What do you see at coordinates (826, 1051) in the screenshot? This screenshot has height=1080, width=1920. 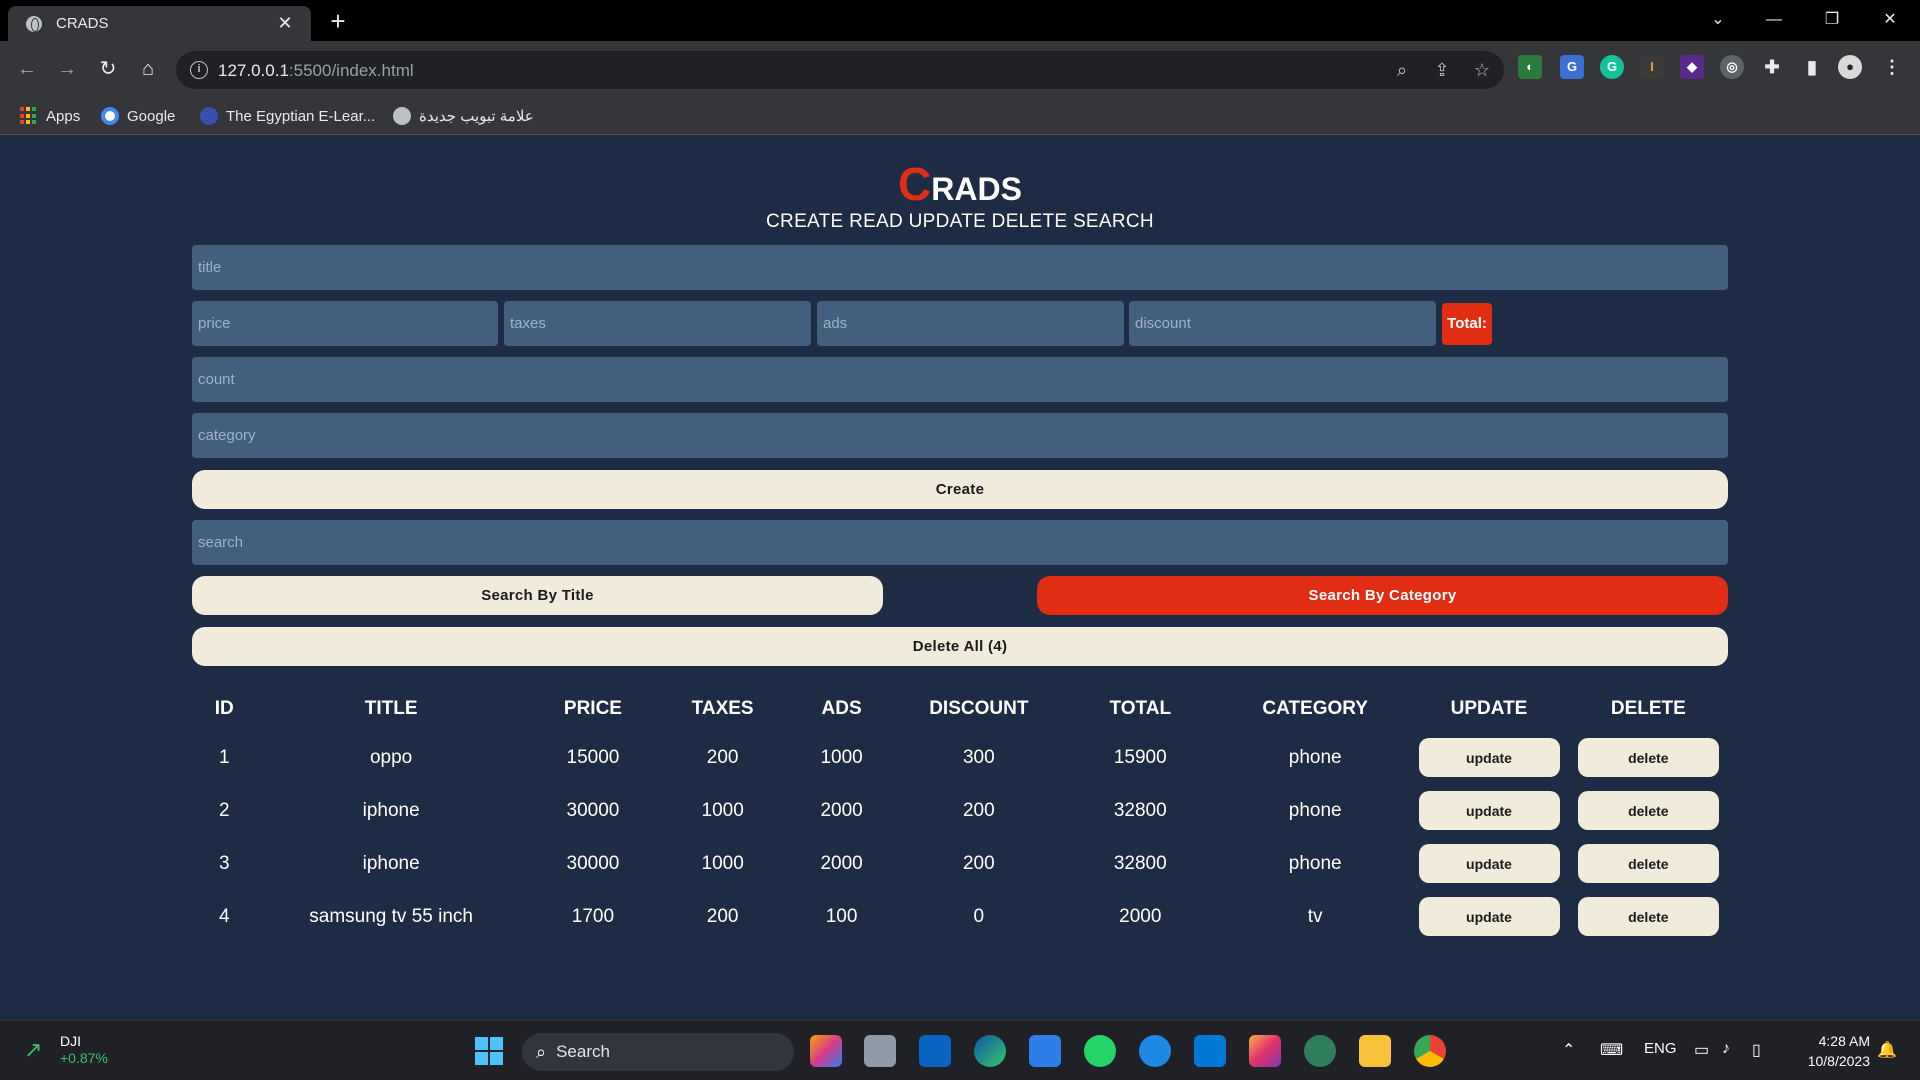 I see `copilot-icon` at bounding box center [826, 1051].